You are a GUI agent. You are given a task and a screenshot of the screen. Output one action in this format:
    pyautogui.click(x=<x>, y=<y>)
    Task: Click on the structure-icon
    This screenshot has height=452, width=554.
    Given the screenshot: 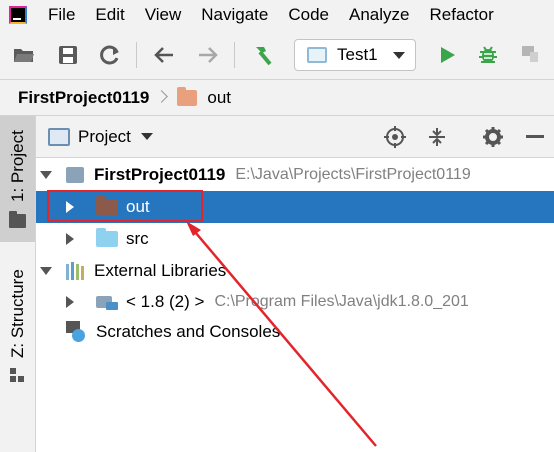 What is the action you would take?
    pyautogui.click(x=17, y=375)
    